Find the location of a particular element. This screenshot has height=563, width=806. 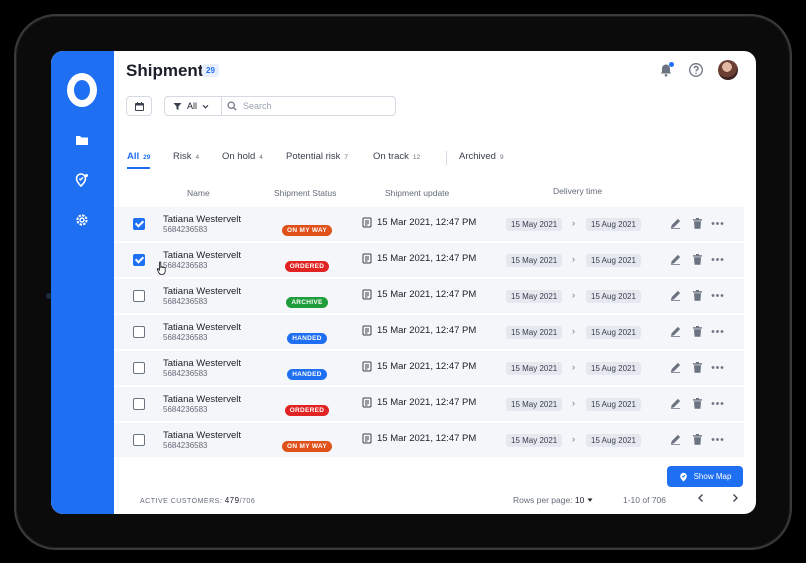

gear-icon is located at coordinates (82, 220).